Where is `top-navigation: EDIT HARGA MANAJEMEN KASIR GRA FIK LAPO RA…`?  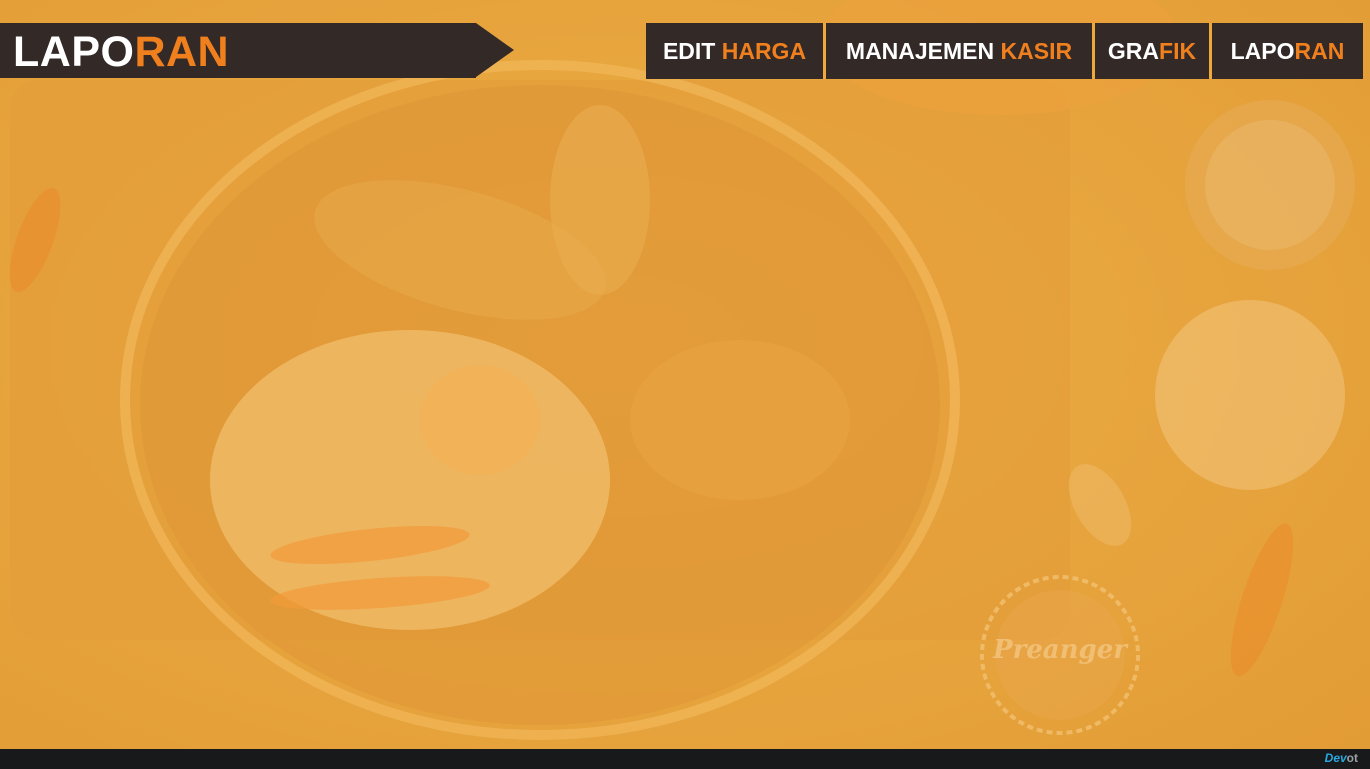 top-navigation: EDIT HARGA MANAJEMEN KASIR GRA FIK LAPO RA… is located at coordinates (1004, 51).